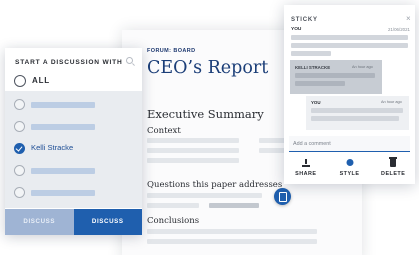 The image size is (419, 255). I want to click on option-all: ALL, so click(73, 80).